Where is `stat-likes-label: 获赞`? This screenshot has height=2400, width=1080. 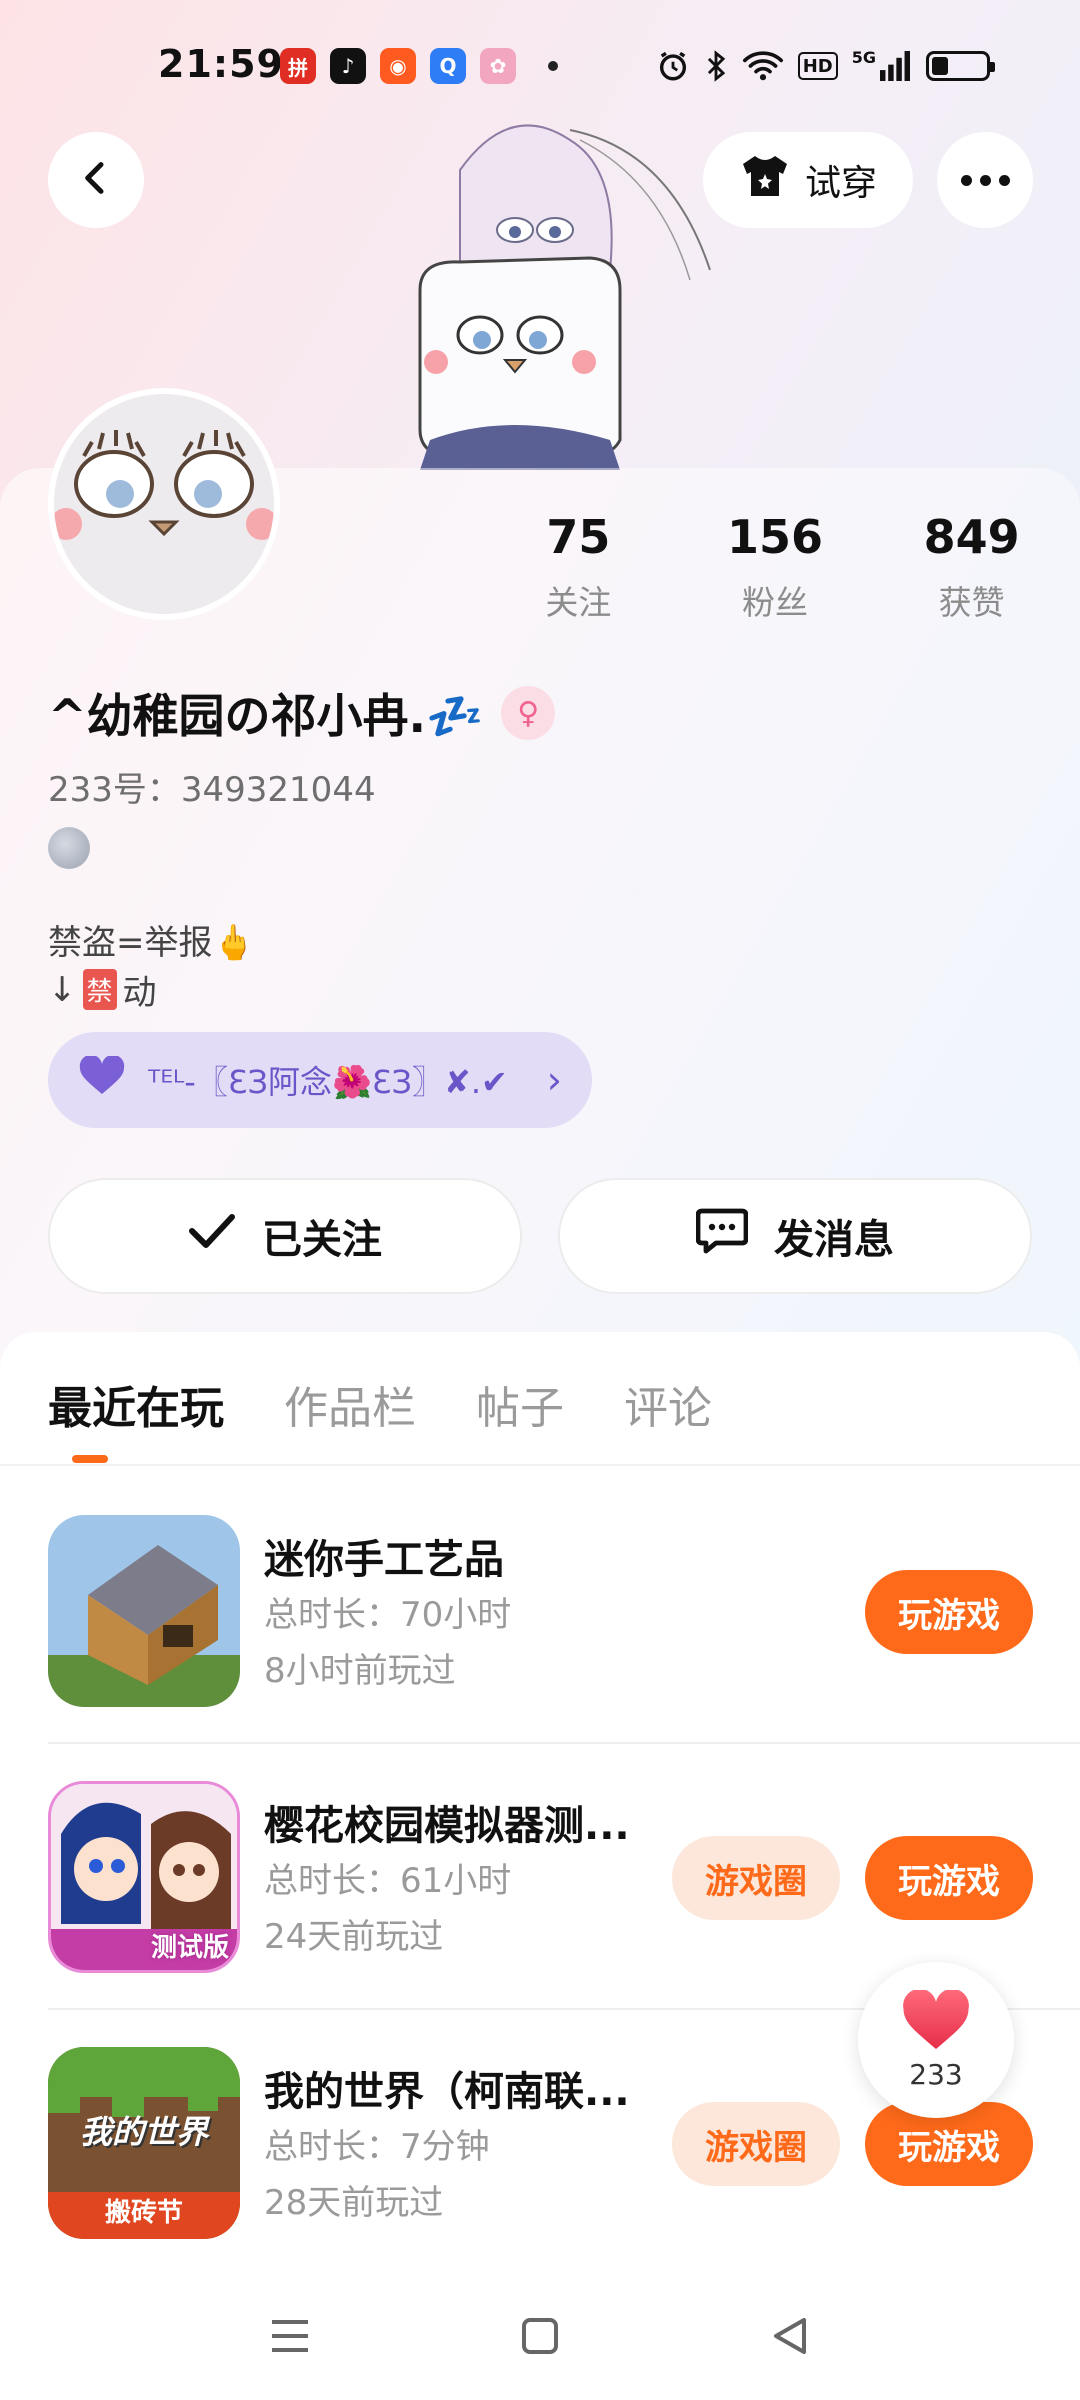
stat-likes-label: 获赞 is located at coordinates (971, 602).